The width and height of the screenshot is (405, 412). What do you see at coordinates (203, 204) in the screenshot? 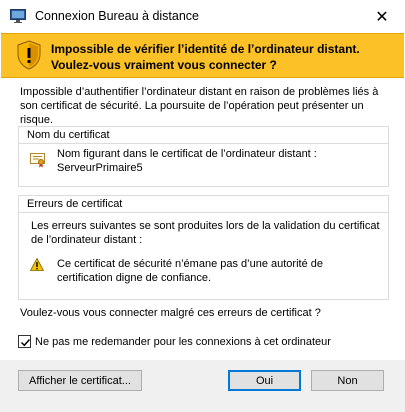
I see `certificate-errors-header: Erreurs de certificat` at bounding box center [203, 204].